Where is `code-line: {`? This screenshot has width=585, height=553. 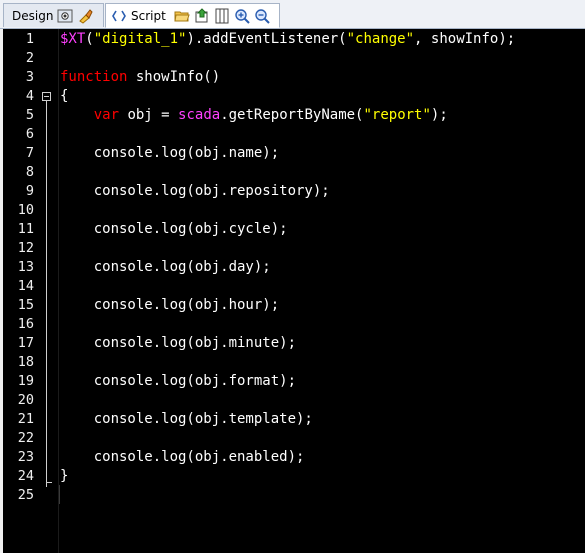
code-line: { is located at coordinates (64, 96).